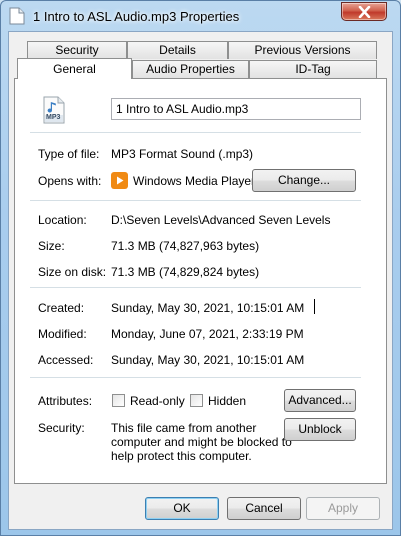 This screenshot has height=536, width=401. What do you see at coordinates (136, 16) in the screenshot?
I see `window-title: 1 Intro to ASL Audio.mp3 Properties` at bounding box center [136, 16].